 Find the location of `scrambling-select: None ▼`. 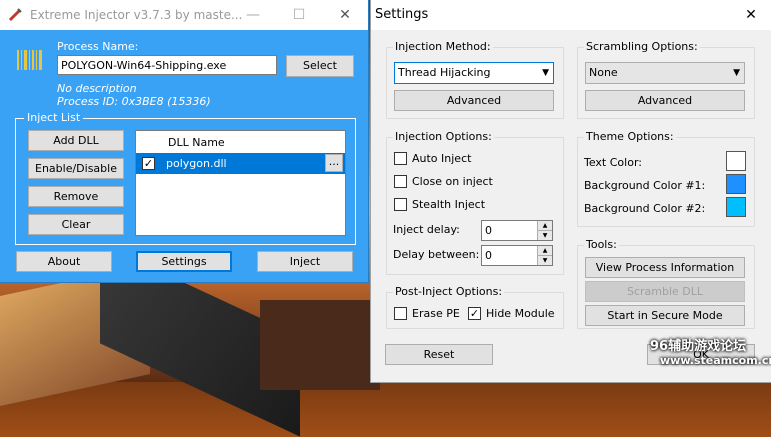

scrambling-select: None ▼ is located at coordinates (665, 73).